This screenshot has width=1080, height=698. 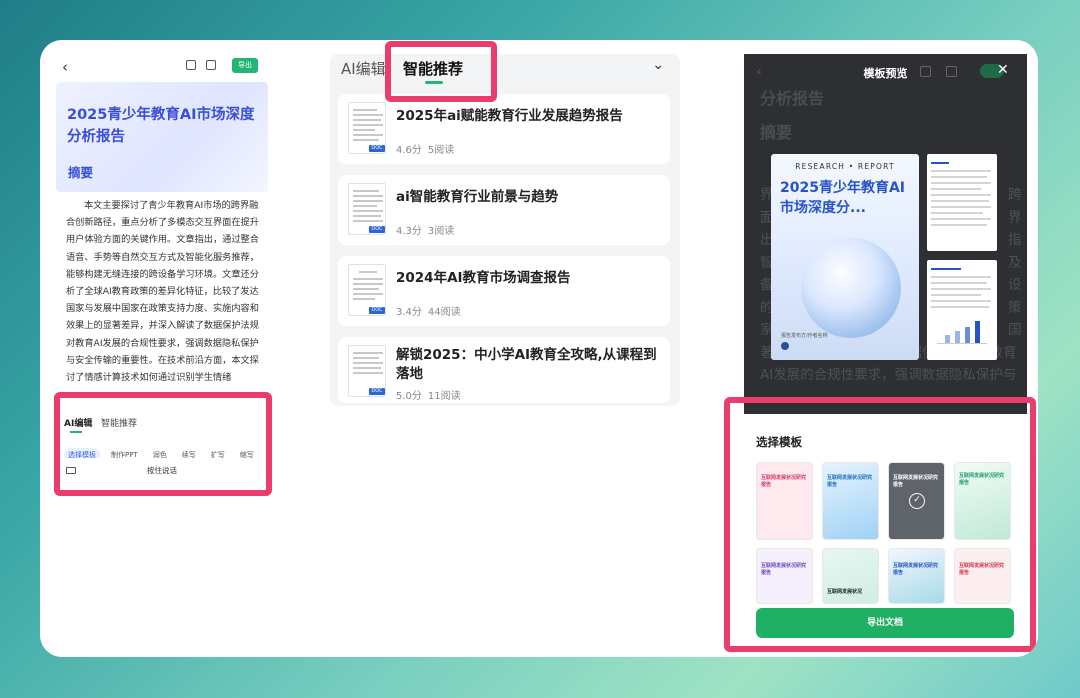 I want to click on close-icon: ✕, so click(x=1003, y=70).